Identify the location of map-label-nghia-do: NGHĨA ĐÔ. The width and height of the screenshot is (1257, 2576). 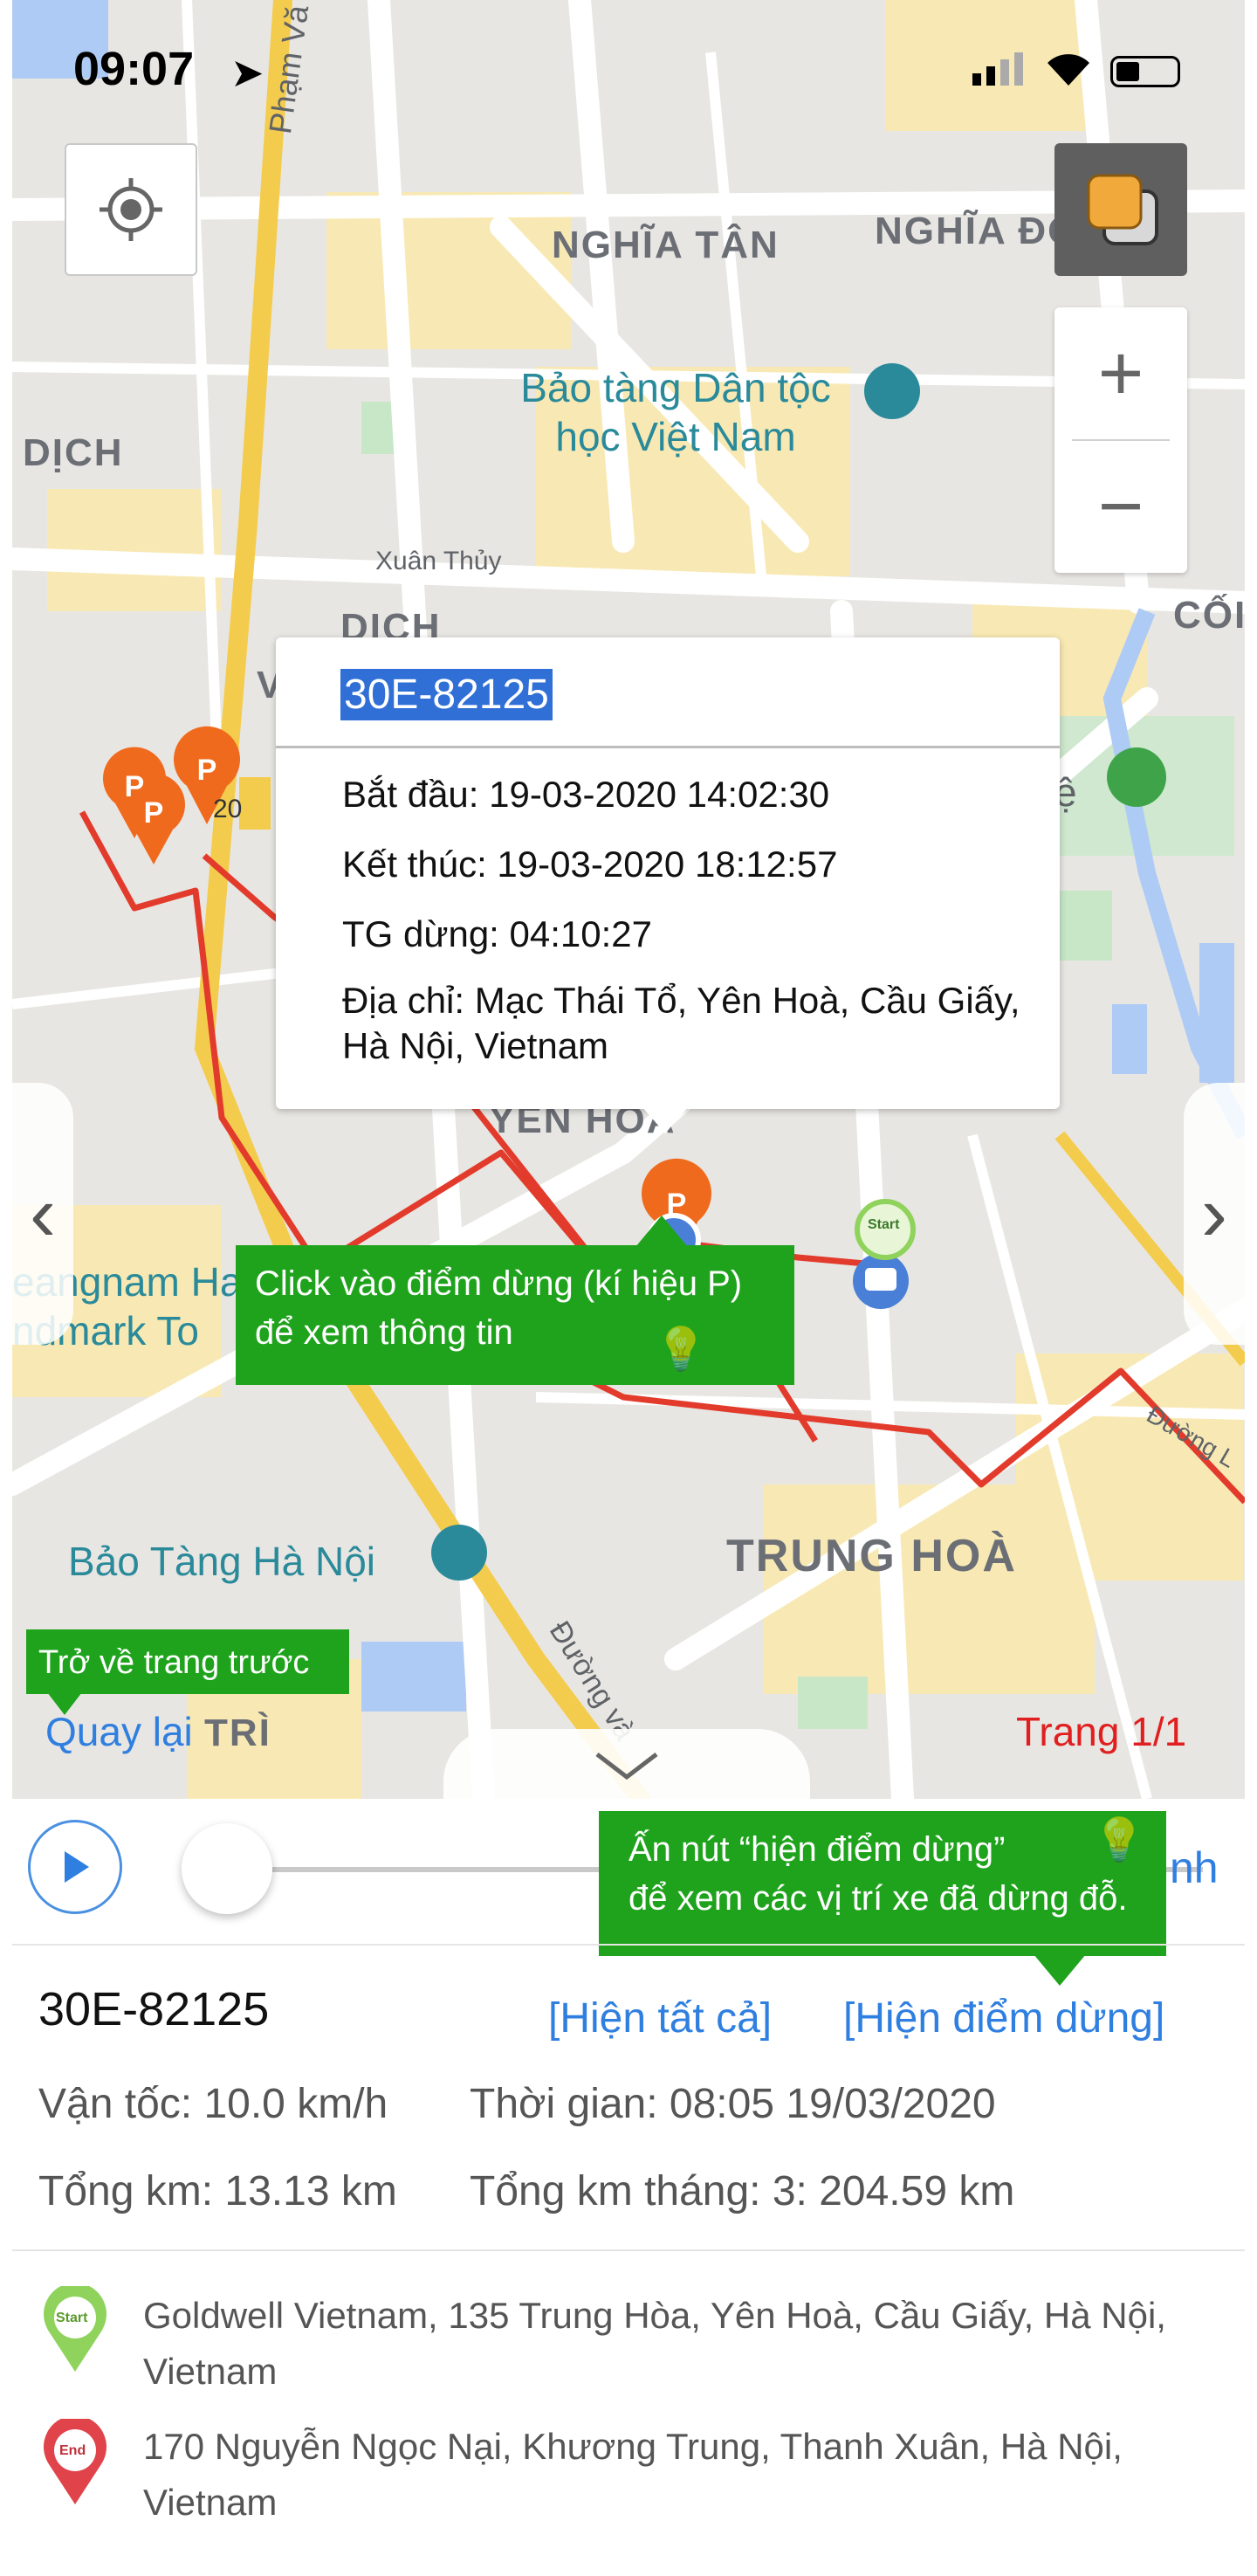
(978, 231).